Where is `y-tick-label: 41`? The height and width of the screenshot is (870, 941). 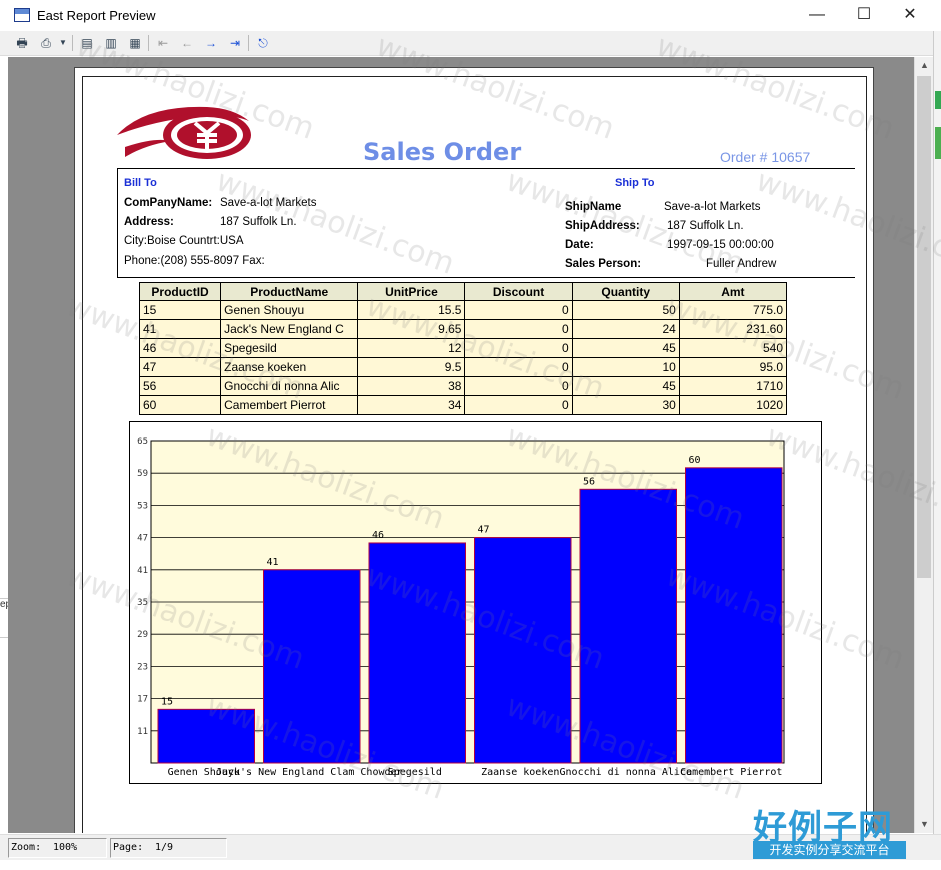
y-tick-label: 41 is located at coordinates (142, 571).